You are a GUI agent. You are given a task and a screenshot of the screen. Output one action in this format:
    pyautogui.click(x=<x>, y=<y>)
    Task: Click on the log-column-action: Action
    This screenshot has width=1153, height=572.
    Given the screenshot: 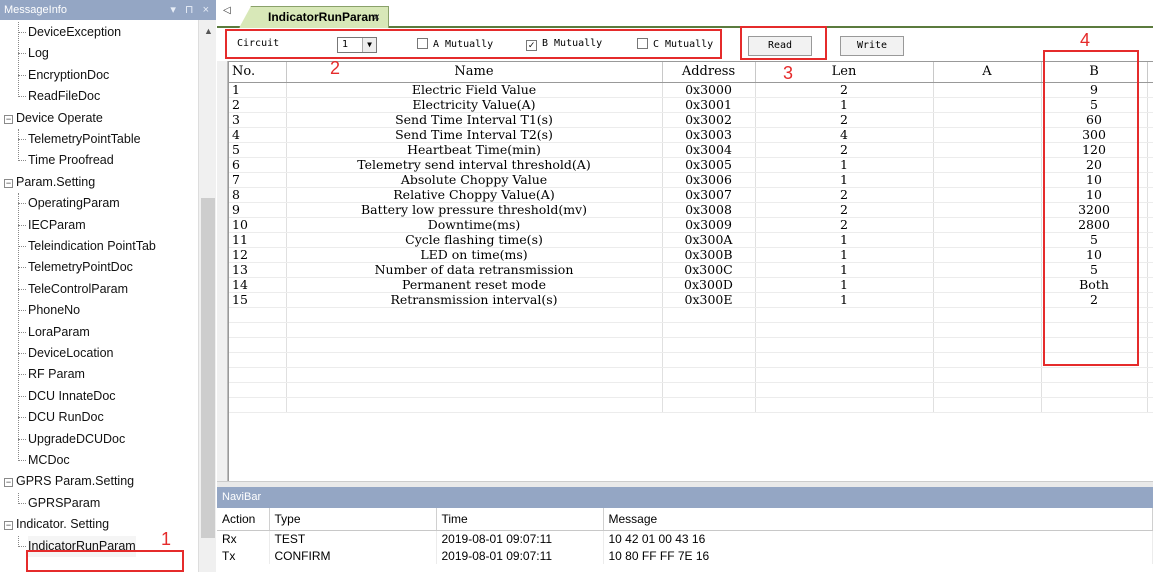 What is the action you would take?
    pyautogui.click(x=243, y=519)
    